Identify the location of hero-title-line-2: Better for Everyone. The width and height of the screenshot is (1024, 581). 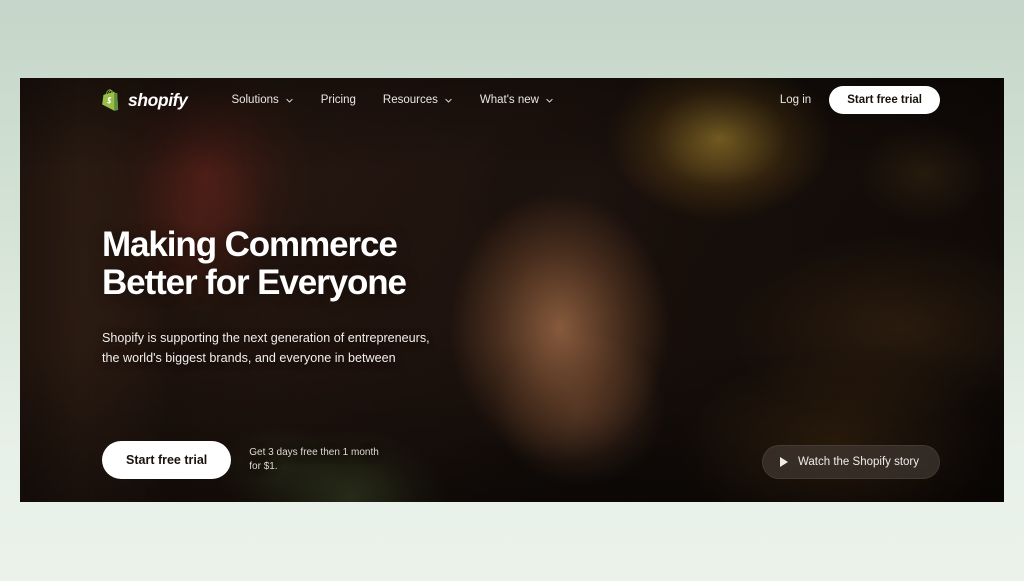
(254, 282).